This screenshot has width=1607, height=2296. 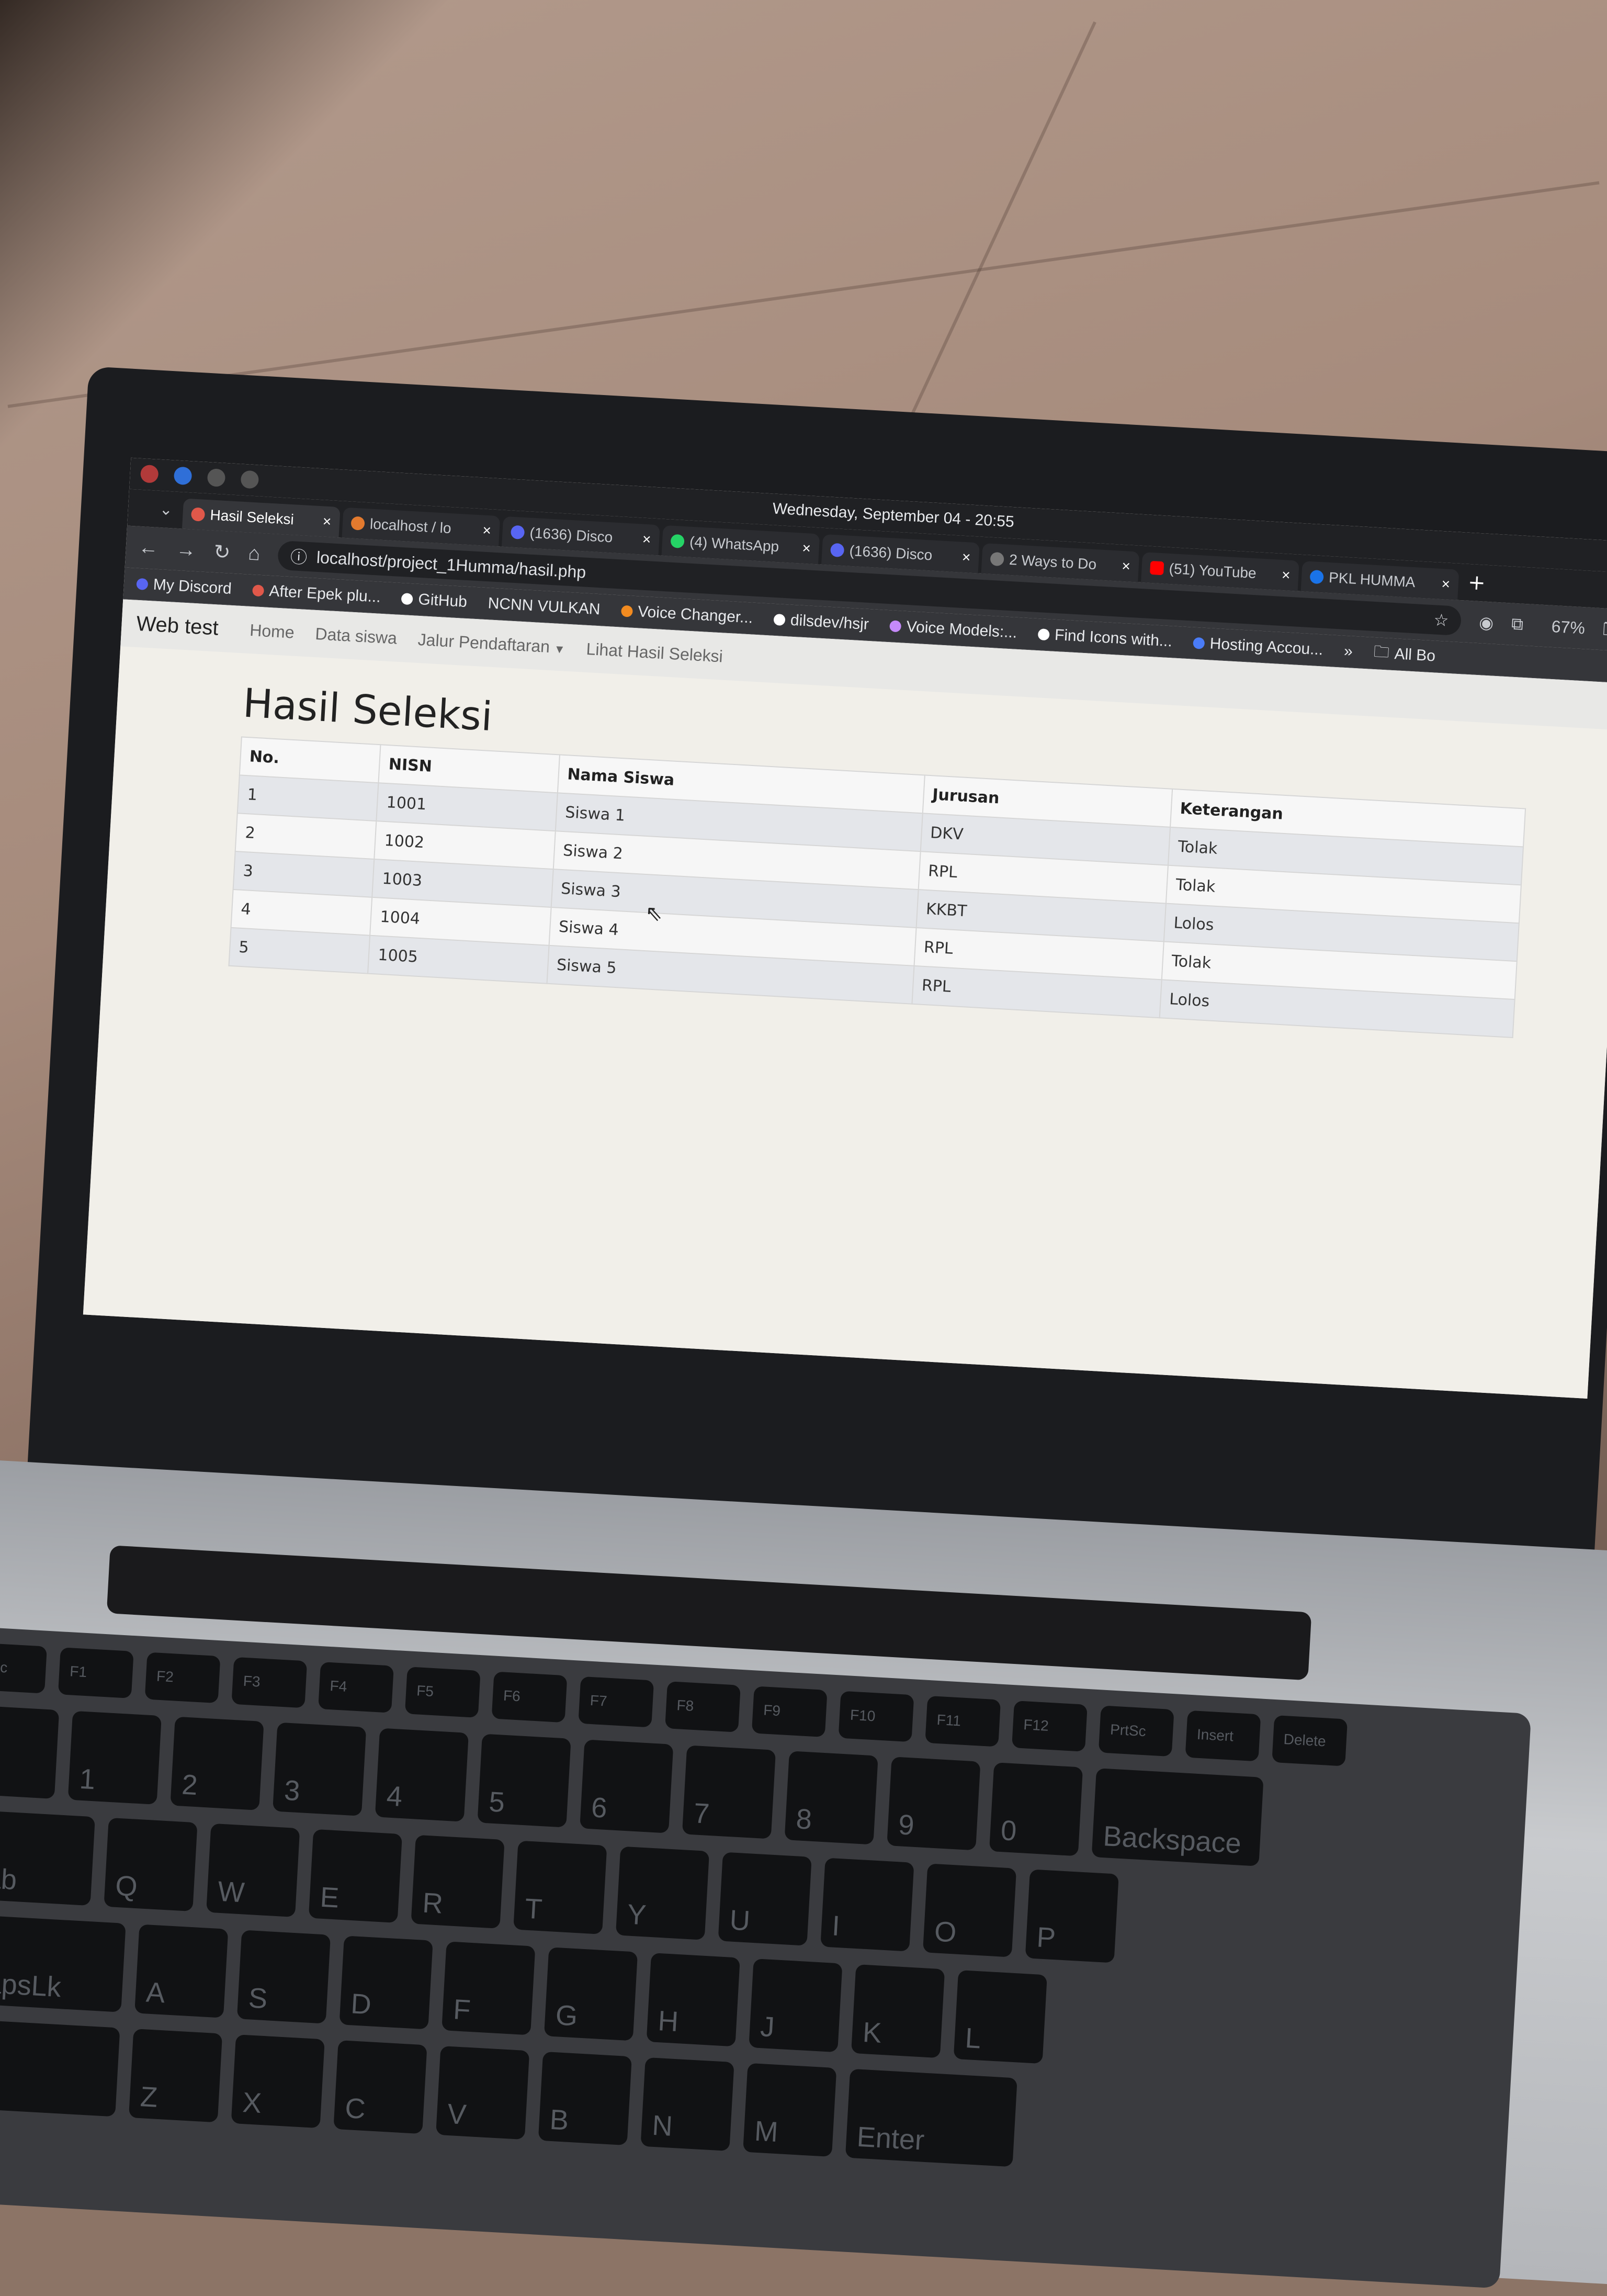 I want to click on key: Delete, so click(x=1310, y=1740).